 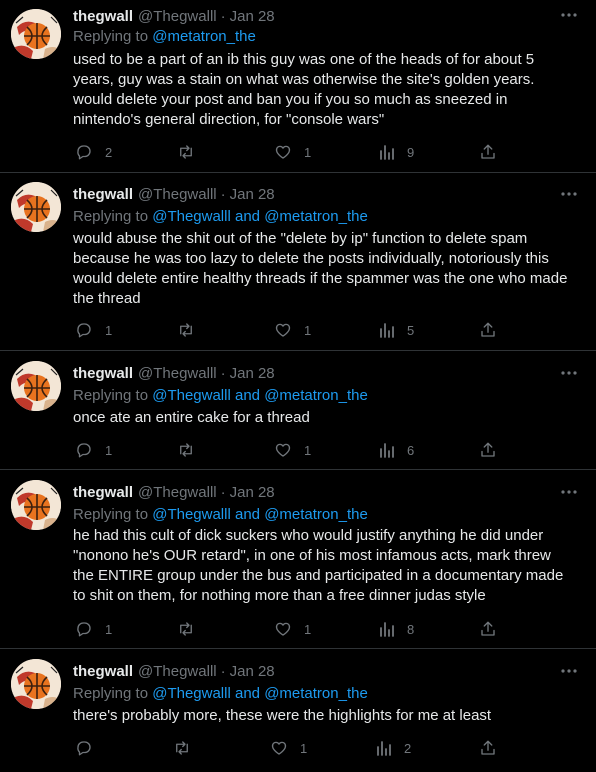 I want to click on views-button: 5, so click(x=396, y=330).